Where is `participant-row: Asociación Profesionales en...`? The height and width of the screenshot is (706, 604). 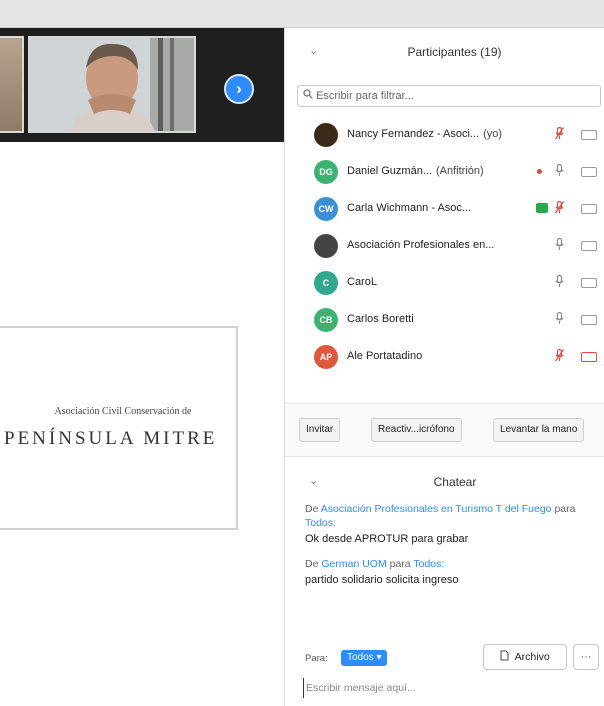
participant-row: Asociación Profesionales en... is located at coordinates (444, 246).